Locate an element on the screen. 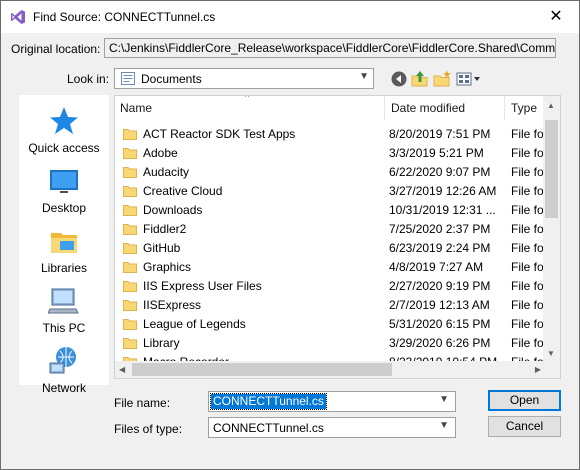 The height and width of the screenshot is (470, 580). file-list-row: Graphics 4/8/2019 7:27 AM File fol is located at coordinates (330, 267).